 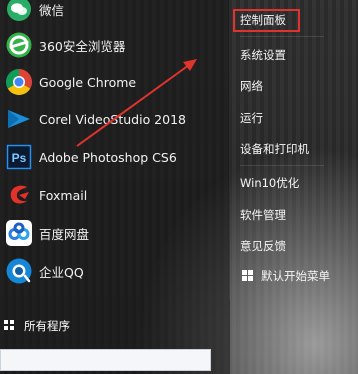 What do you see at coordinates (263, 55) in the screenshot?
I see `system-settings-link: 系统设置` at bounding box center [263, 55].